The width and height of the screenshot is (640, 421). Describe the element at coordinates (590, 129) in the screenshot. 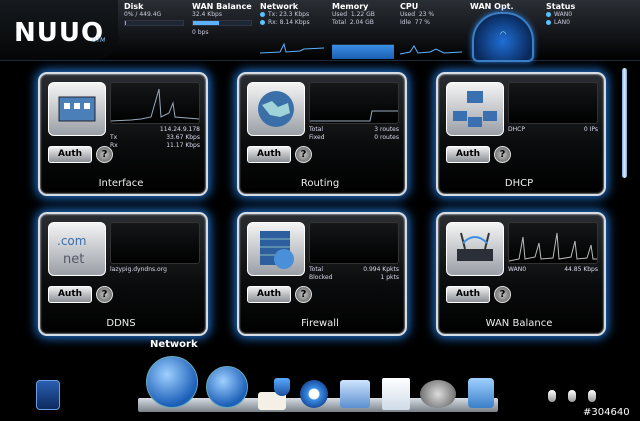

I see `dhcp-ips: 0 IPs` at that location.